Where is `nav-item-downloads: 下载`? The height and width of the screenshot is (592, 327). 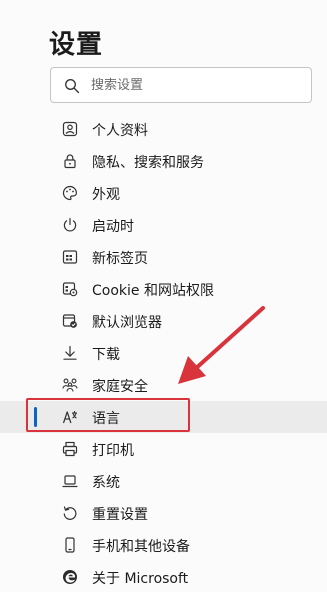
nav-item-downloads: 下载 is located at coordinates (163, 353).